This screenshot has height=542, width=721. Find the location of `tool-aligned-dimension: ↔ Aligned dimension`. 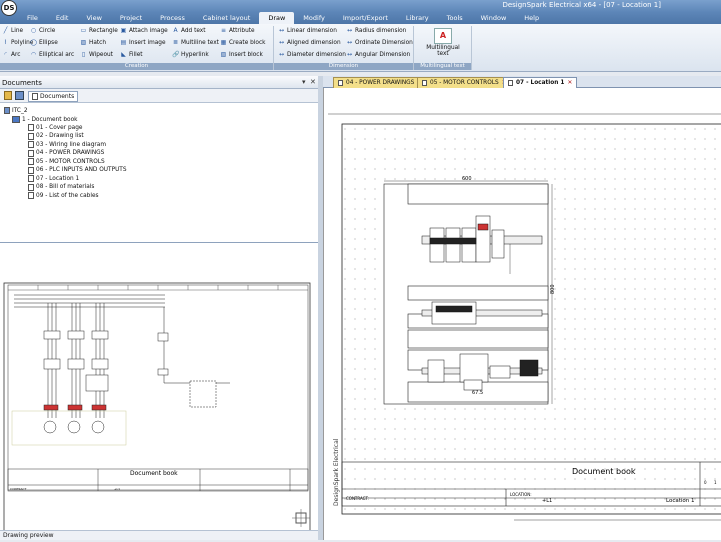

tool-aligned-dimension: ↔ Aligned dimension is located at coordinates (309, 42).